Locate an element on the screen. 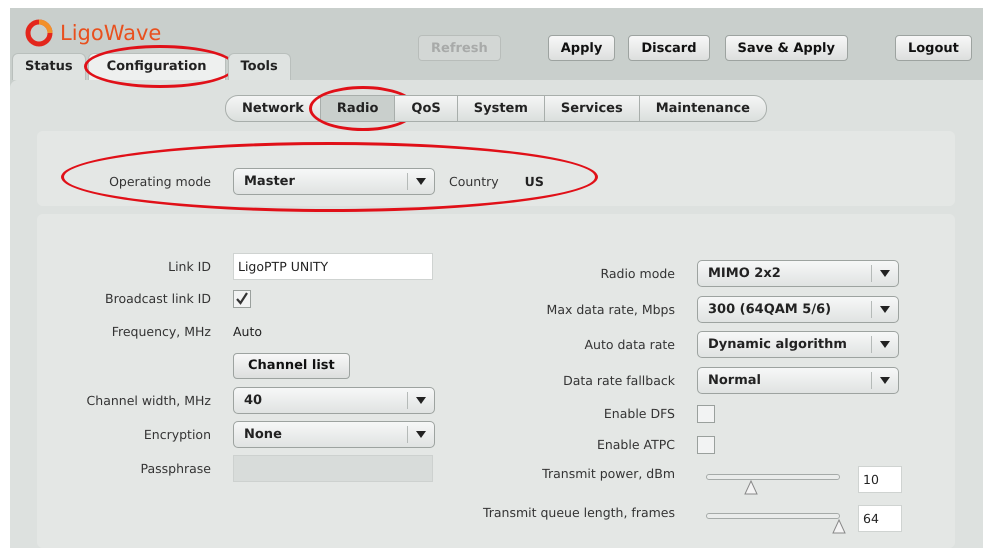 This screenshot has width=983, height=548. field-label: Country is located at coordinates (474, 181).